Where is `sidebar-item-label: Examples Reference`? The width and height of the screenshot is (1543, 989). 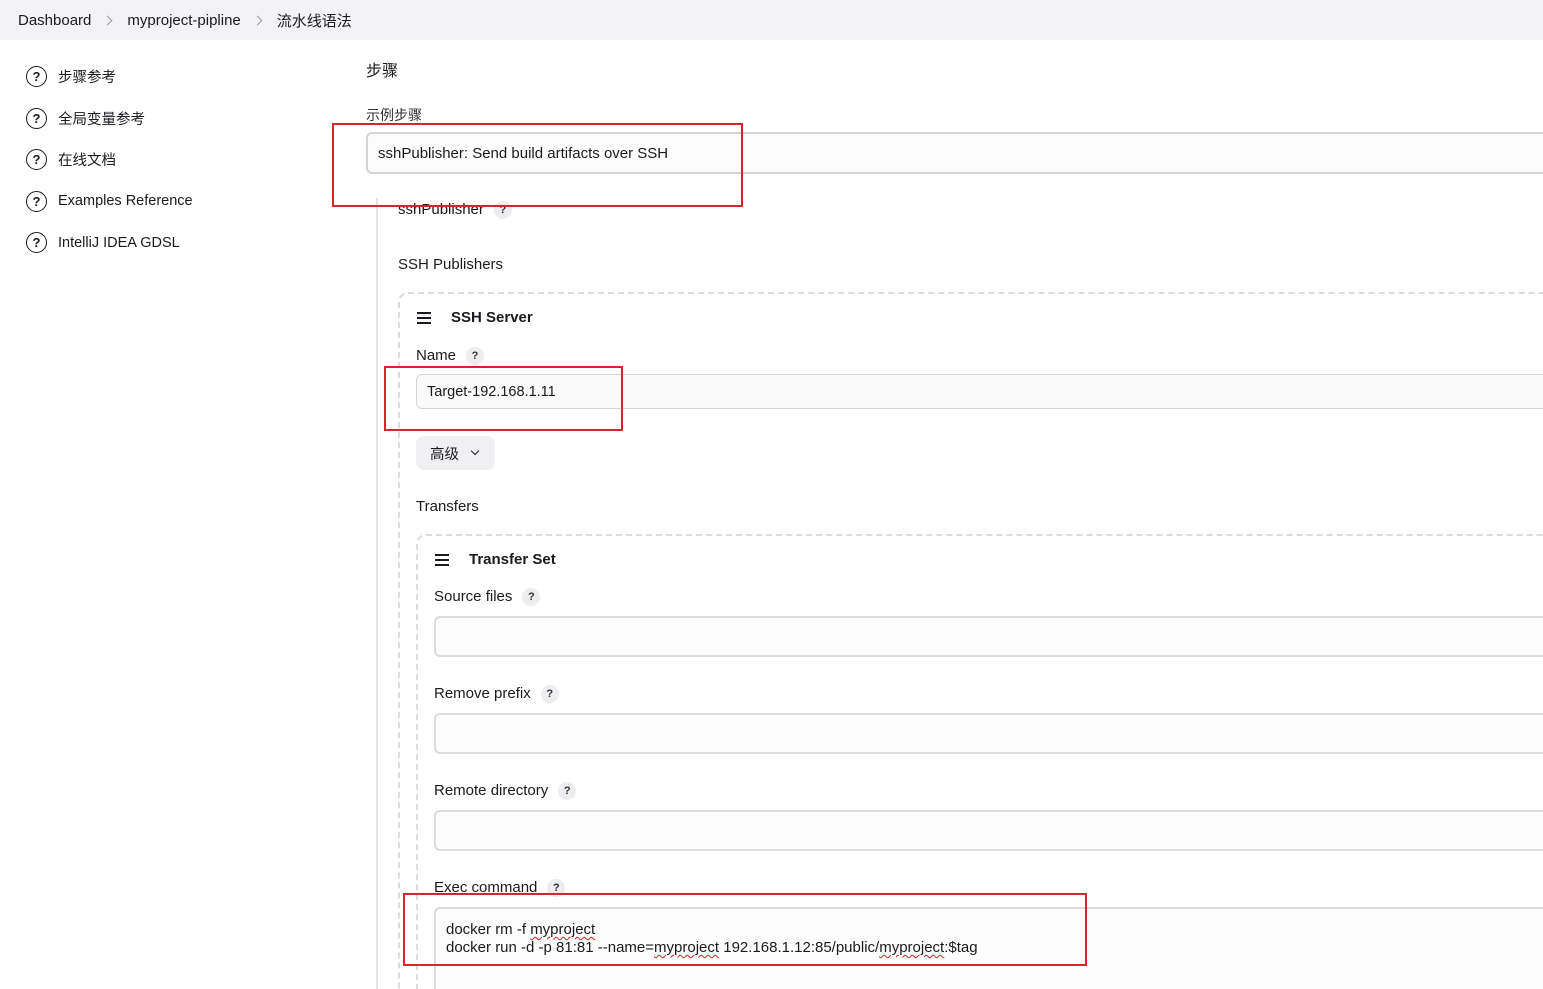 sidebar-item-label: Examples Reference is located at coordinates (125, 201).